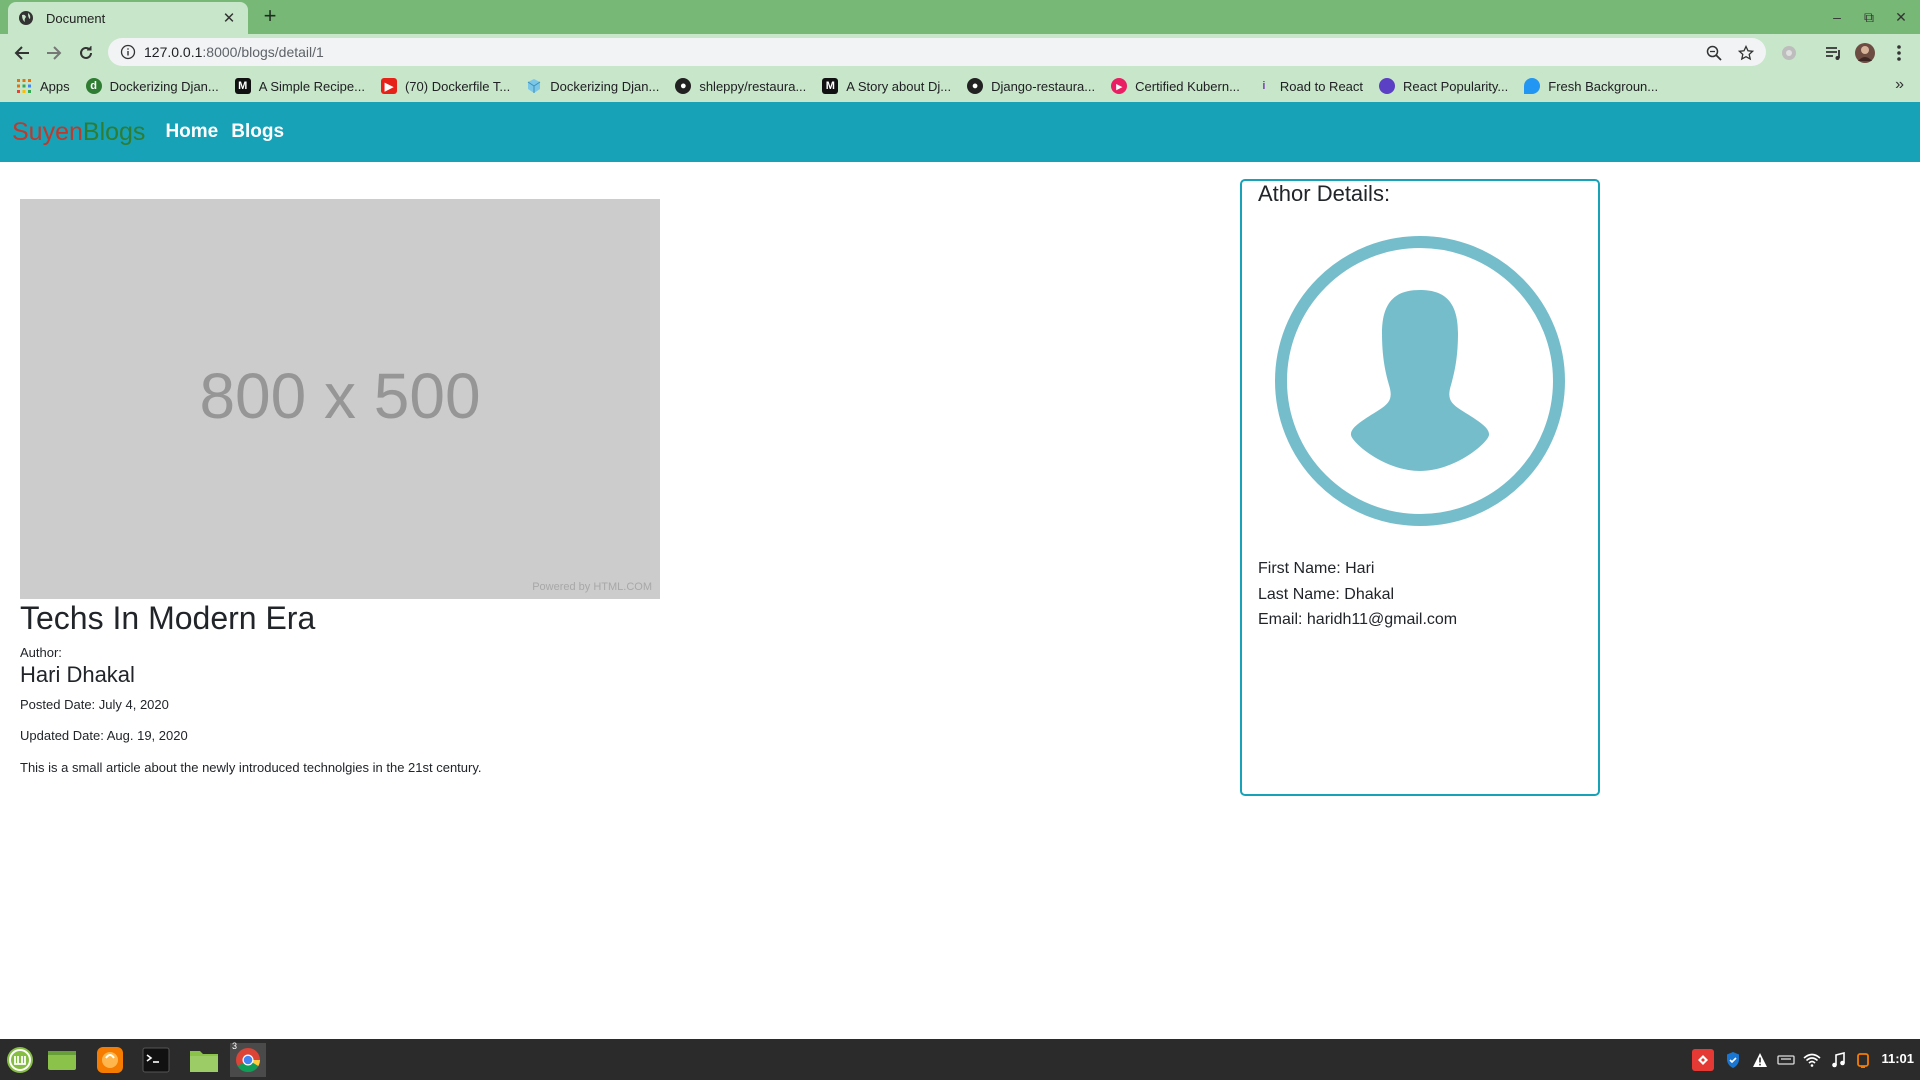 The width and height of the screenshot is (1920, 1080). I want to click on extension-icon, so click(1789, 53).